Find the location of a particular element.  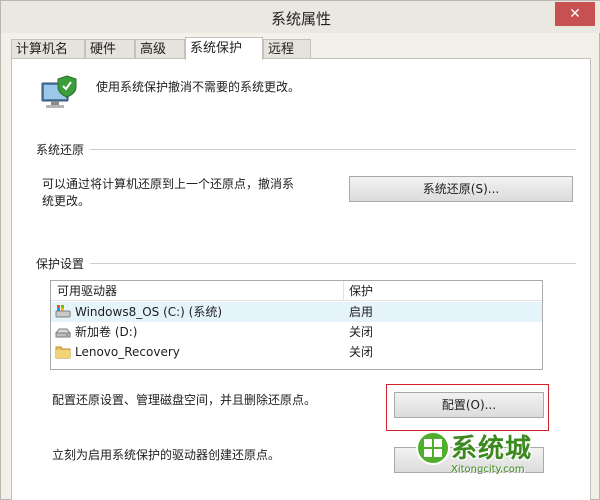

computer-shield-icon is located at coordinates (59, 91).